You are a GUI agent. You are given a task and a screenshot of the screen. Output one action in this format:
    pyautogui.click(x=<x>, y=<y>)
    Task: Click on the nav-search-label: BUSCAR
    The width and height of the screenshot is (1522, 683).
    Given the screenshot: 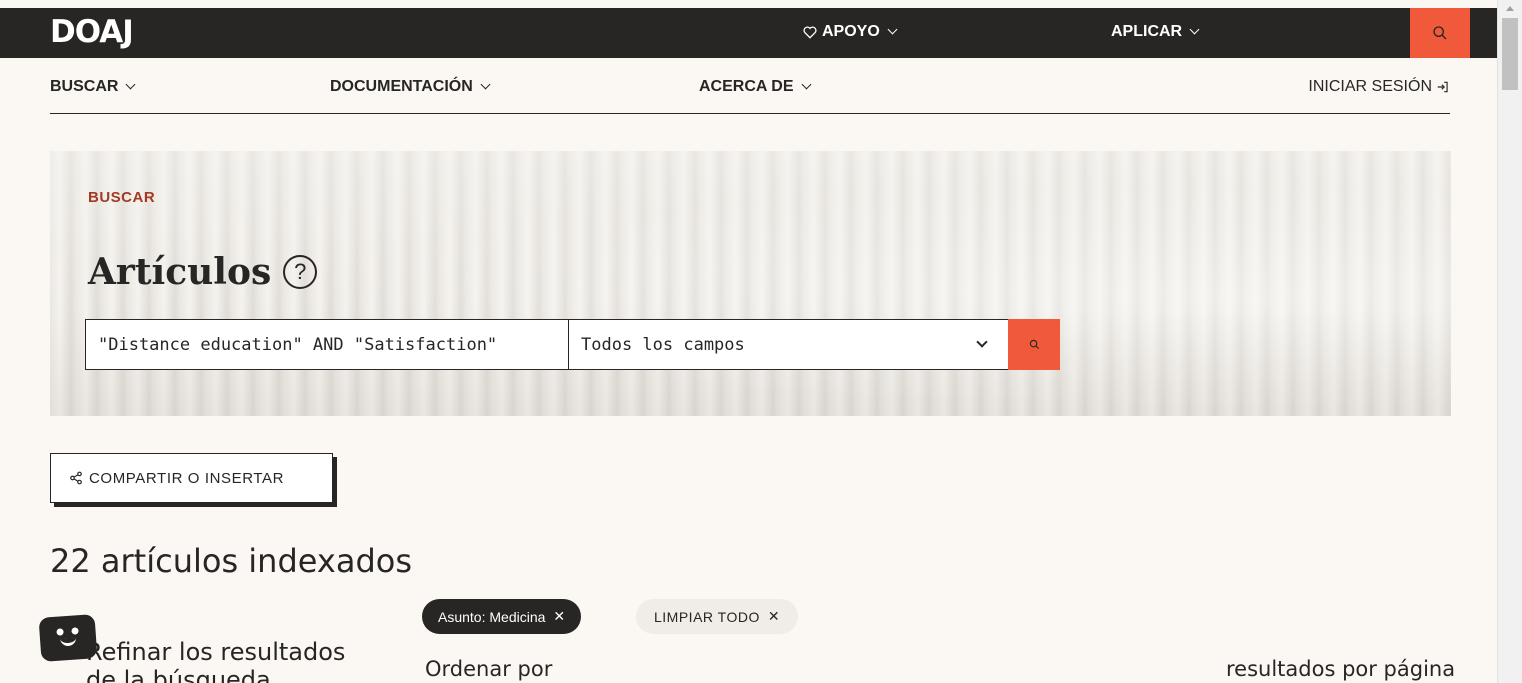 What is the action you would take?
    pyautogui.click(x=84, y=86)
    